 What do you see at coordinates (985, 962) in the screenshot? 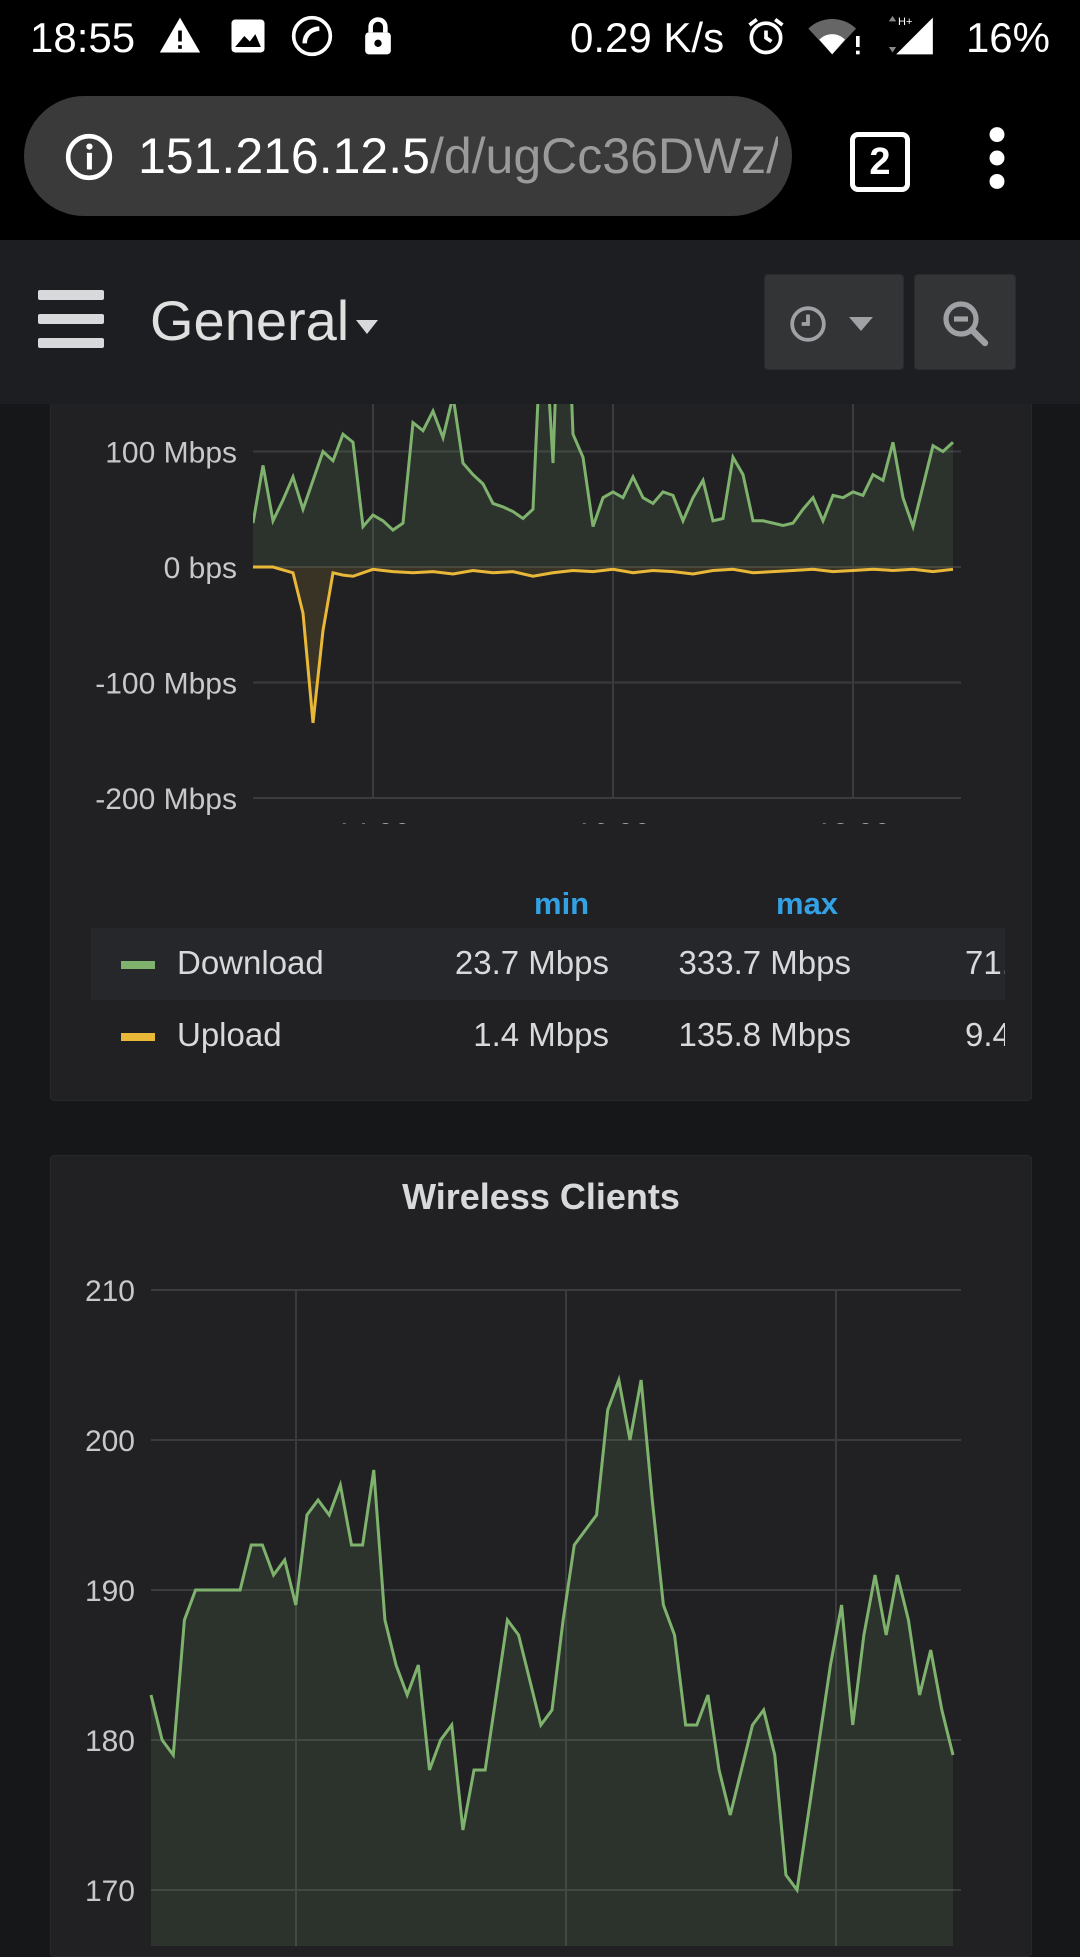
I see `legend-avg-value: 71.9 Mbps` at bounding box center [985, 962].